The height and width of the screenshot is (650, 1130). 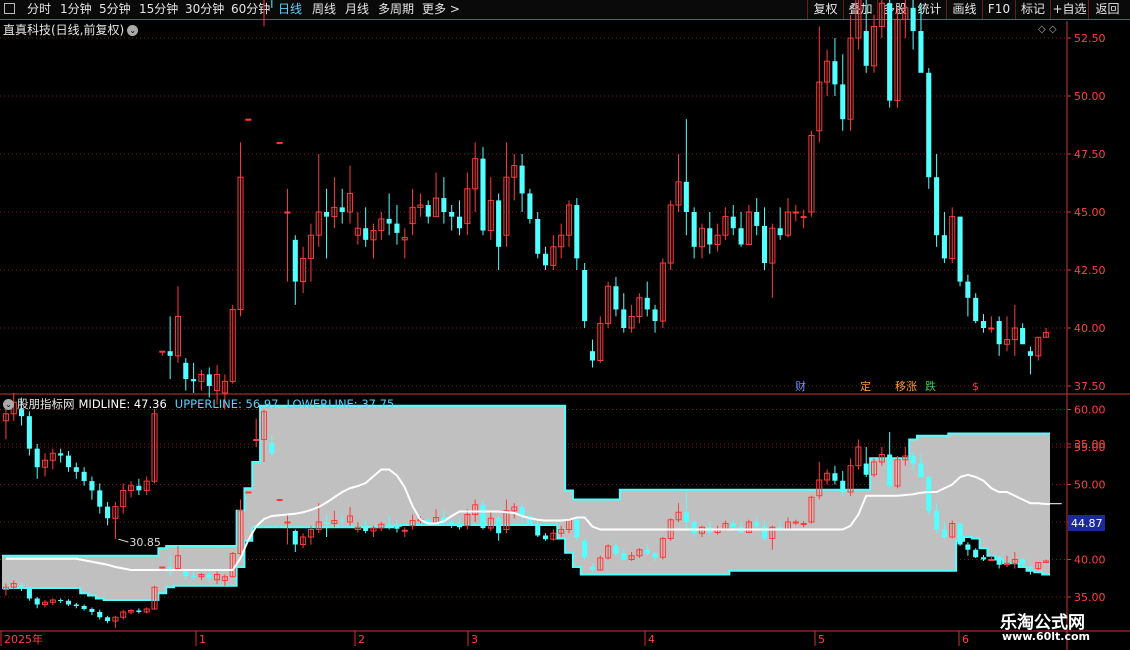 I want to click on price-tick-label: 40.00, so click(x=1090, y=328).